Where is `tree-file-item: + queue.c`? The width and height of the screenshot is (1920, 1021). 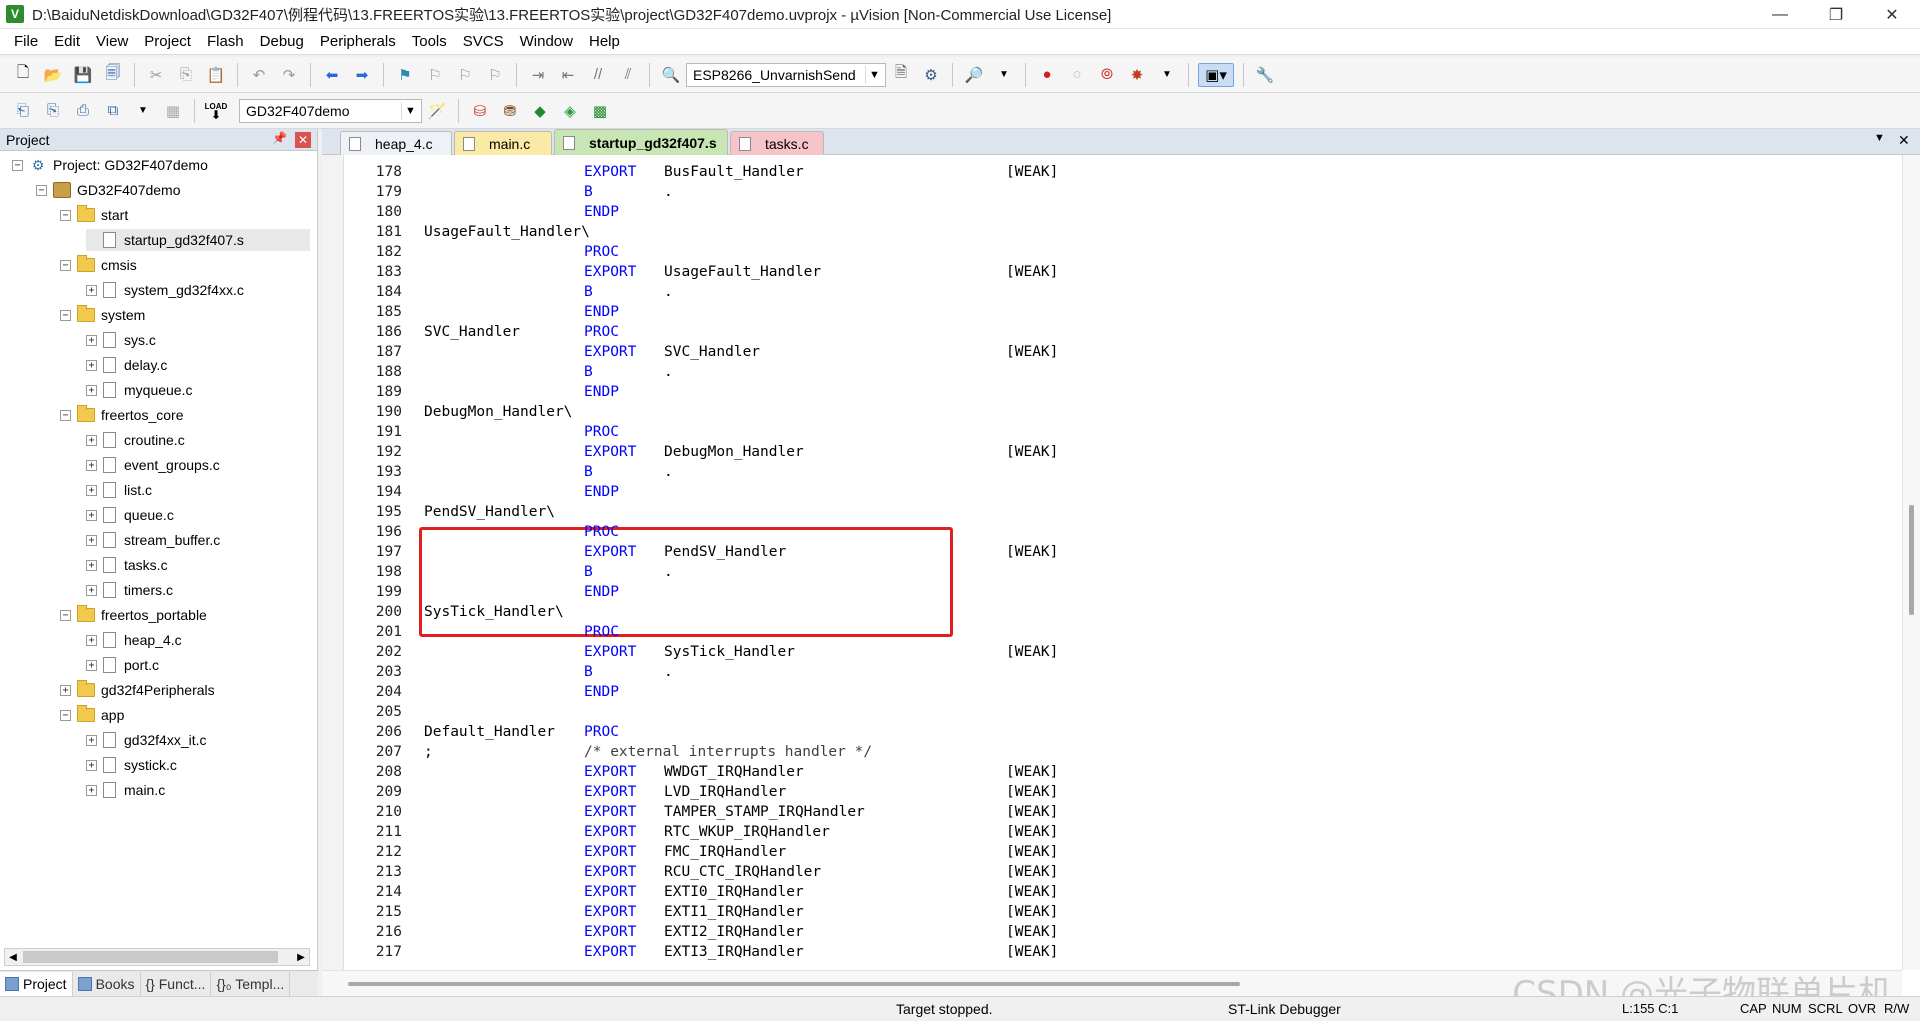
tree-file-item: + queue.c is located at coordinates (130, 515).